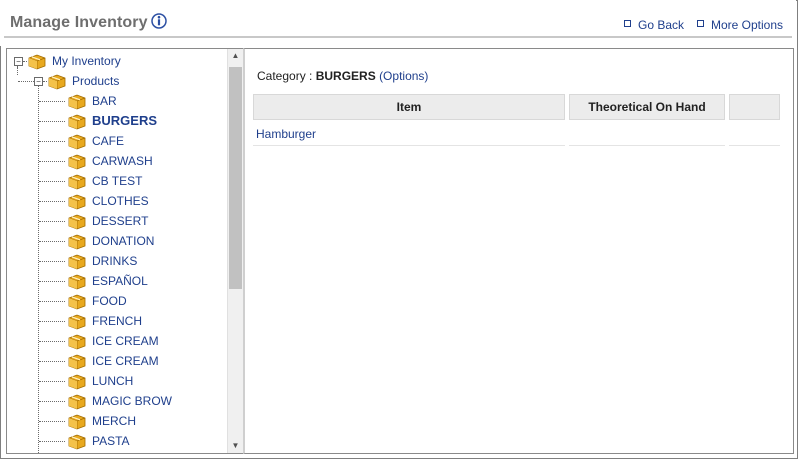  I want to click on tree-node-category: DONATION, so click(117, 241).